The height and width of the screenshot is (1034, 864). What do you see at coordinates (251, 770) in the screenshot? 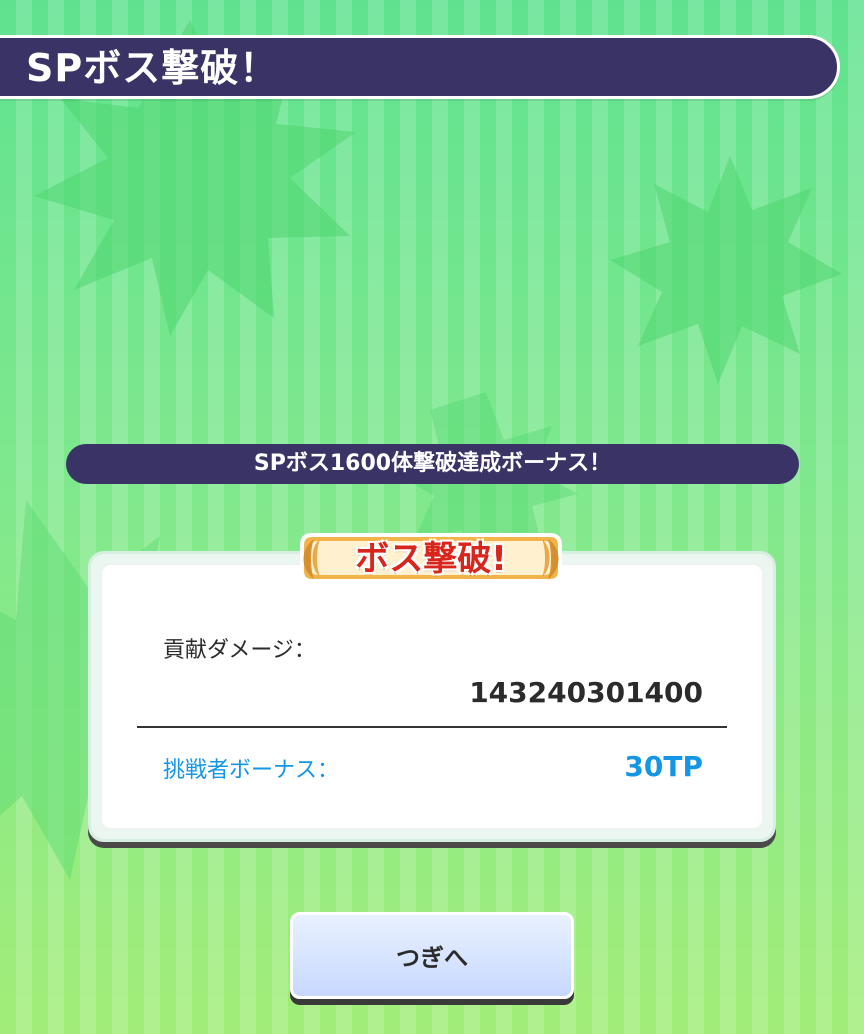
I see `challenger-bonus-label: 挑戦者ボーナス：` at bounding box center [251, 770].